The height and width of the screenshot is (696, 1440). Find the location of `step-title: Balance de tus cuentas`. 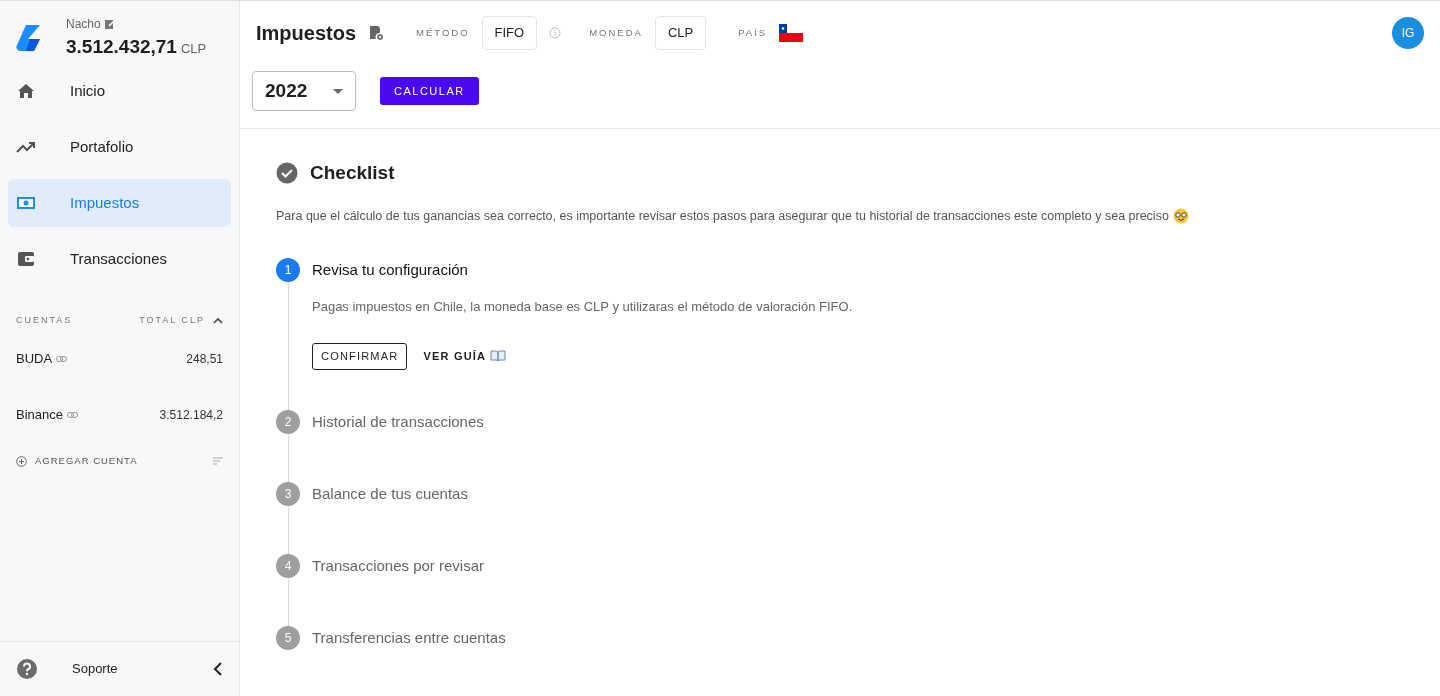

step-title: Balance de tus cuentas is located at coordinates (390, 493).